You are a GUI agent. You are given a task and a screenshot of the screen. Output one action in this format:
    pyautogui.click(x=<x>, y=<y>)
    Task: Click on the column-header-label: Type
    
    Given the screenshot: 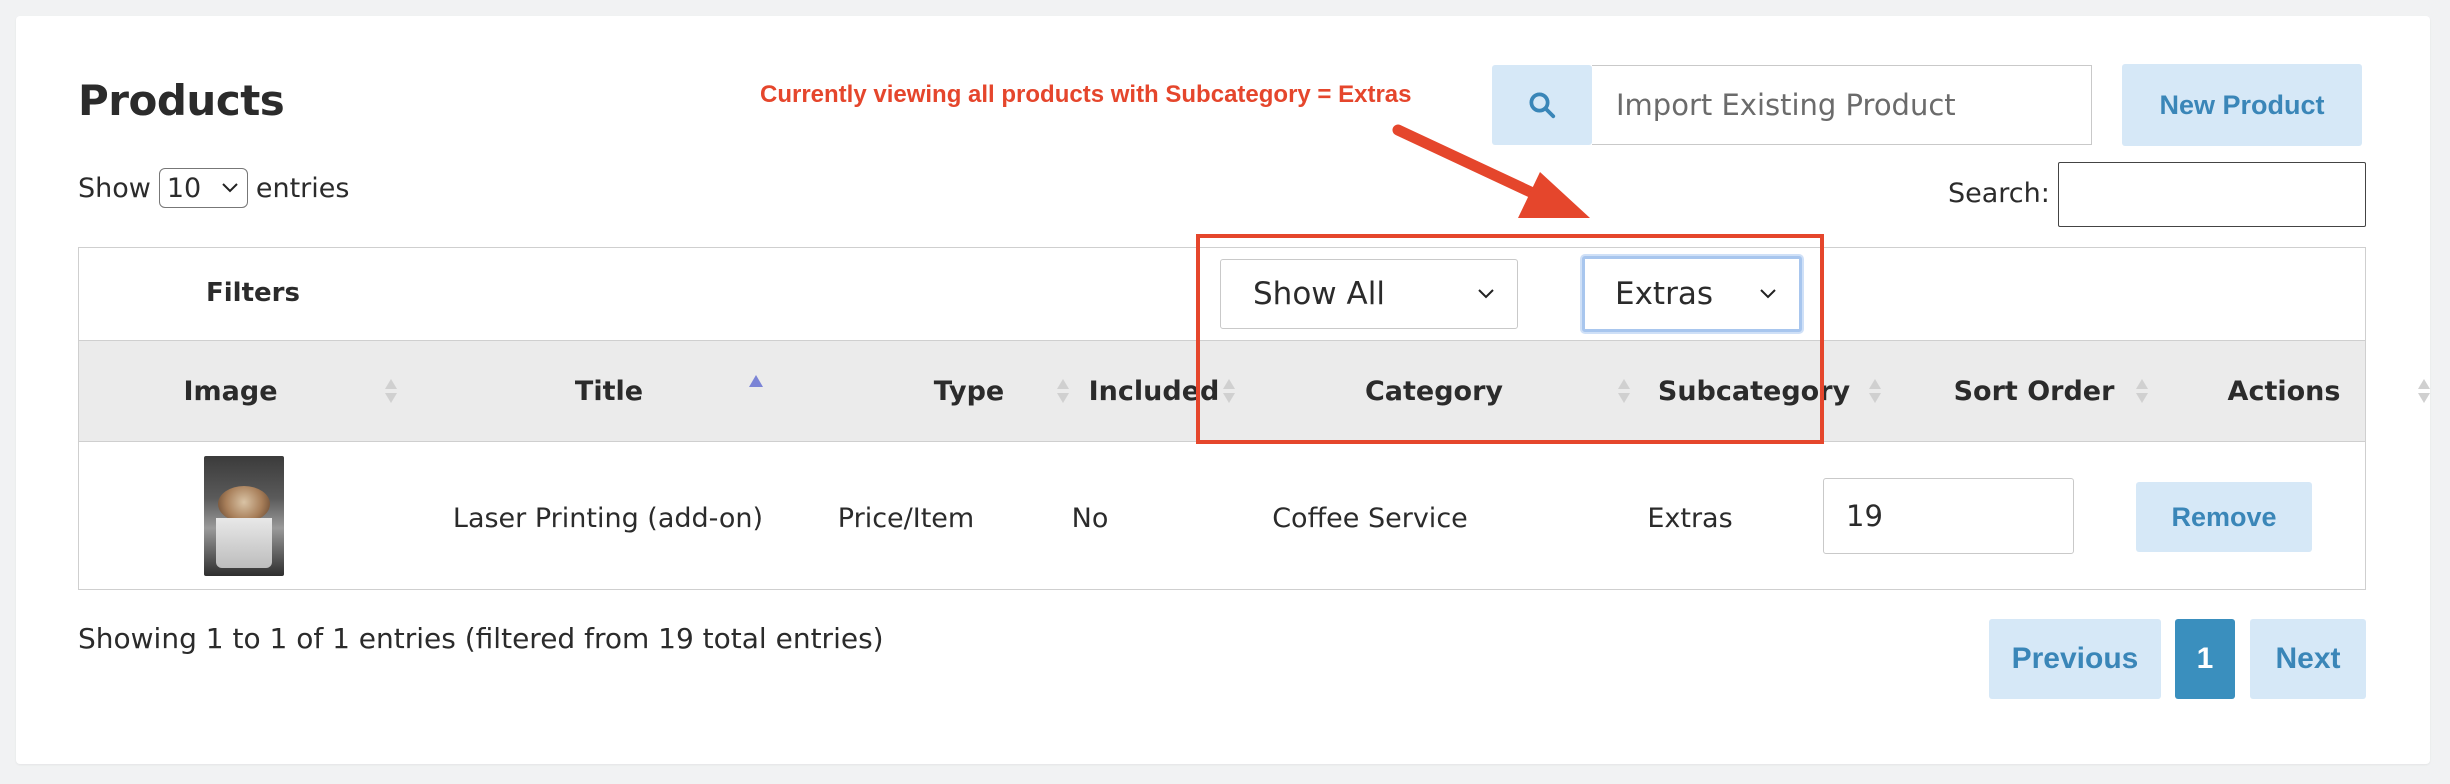 What is the action you would take?
    pyautogui.click(x=969, y=391)
    